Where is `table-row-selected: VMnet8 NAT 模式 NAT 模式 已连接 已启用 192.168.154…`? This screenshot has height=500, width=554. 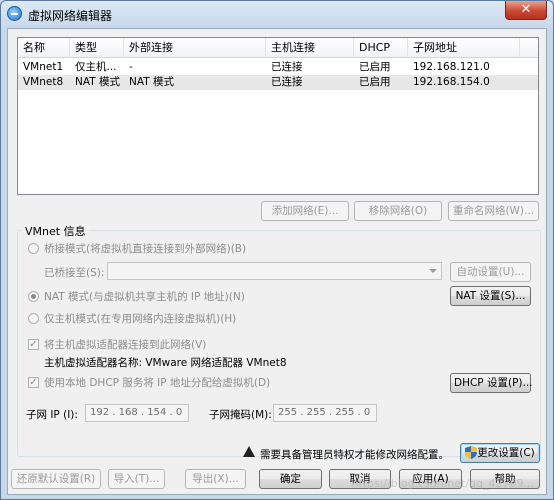 table-row-selected: VMnet8 NAT 模式 NAT 模式 已连接 已启用 192.168.154… is located at coordinates (278, 82).